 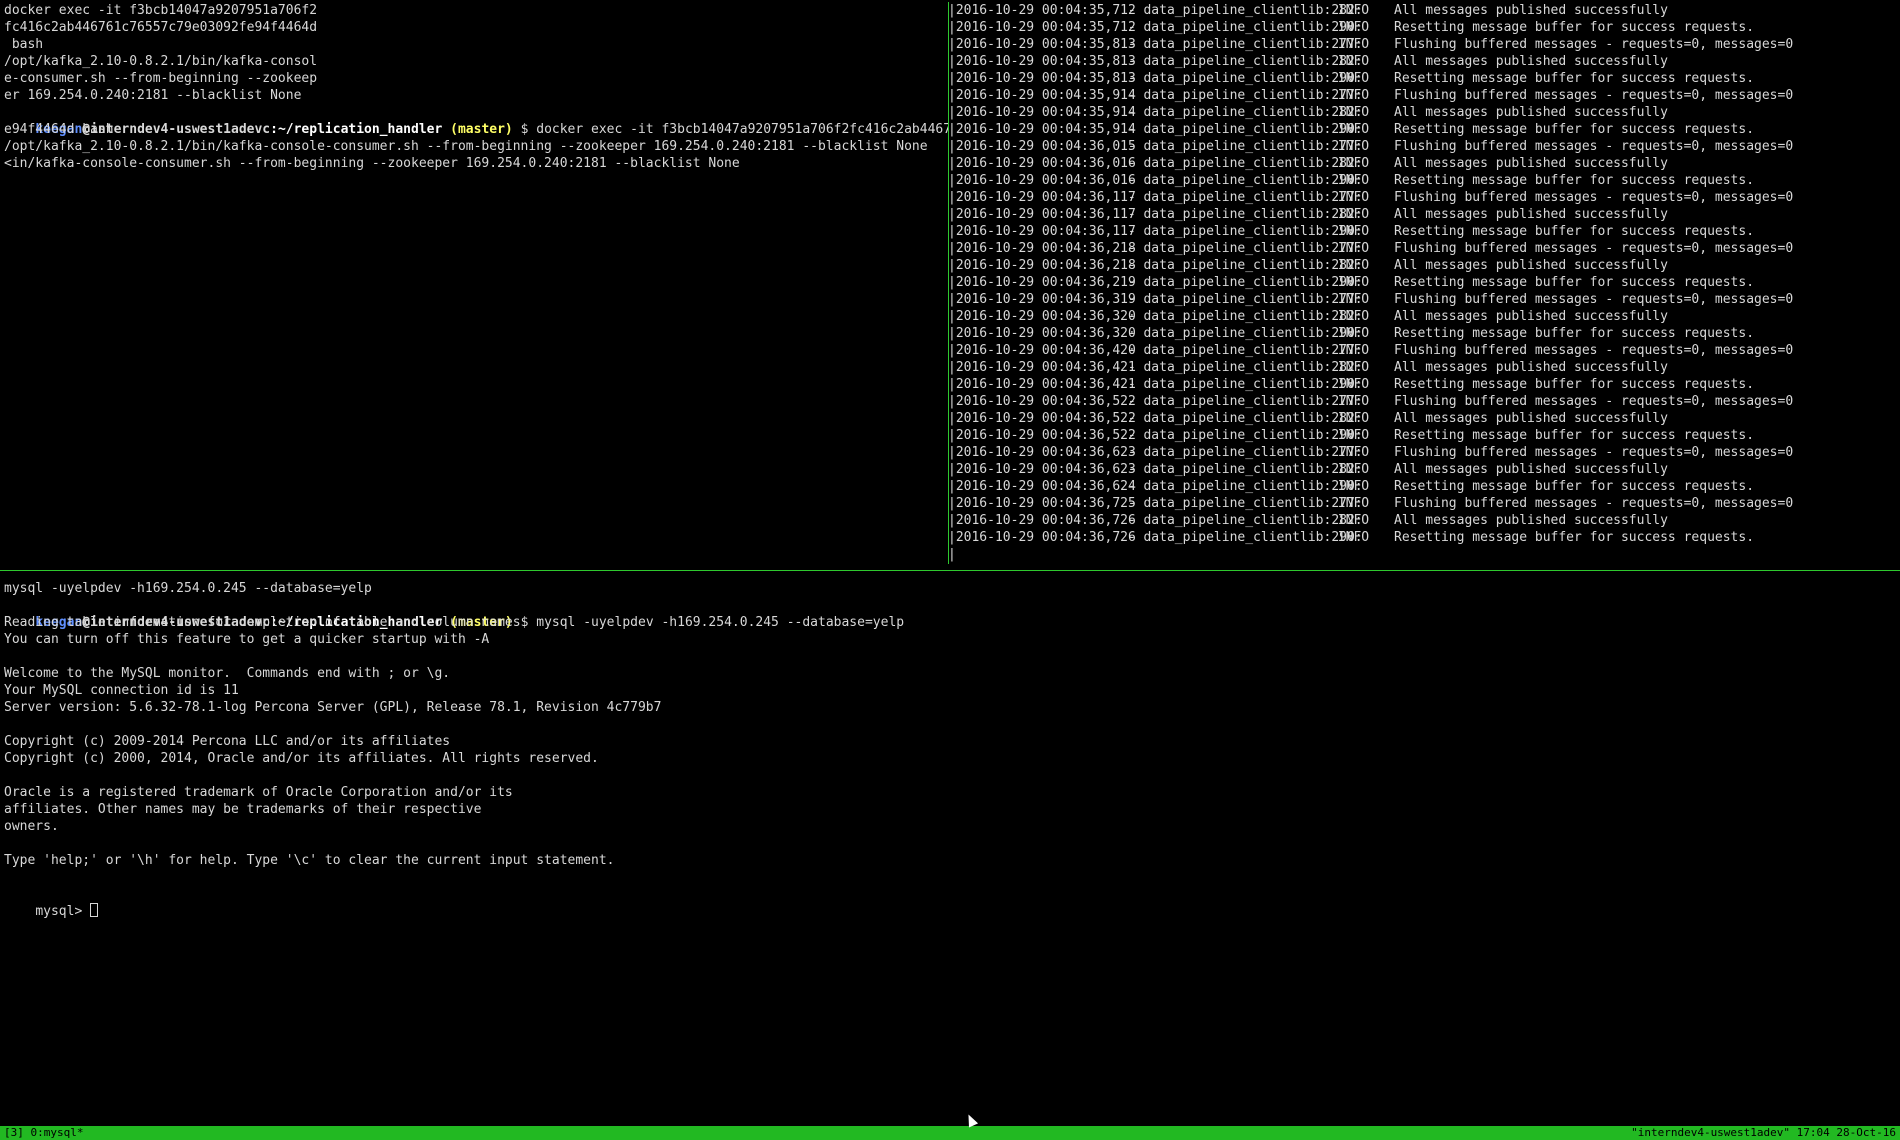 I want to click on log-timestamp: |2016-10-29 00:04:36,725, so click(x=1042, y=503).